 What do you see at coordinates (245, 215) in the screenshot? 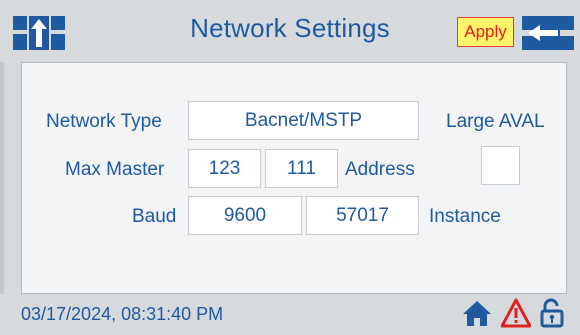
I see `baud-field: 9600` at bounding box center [245, 215].